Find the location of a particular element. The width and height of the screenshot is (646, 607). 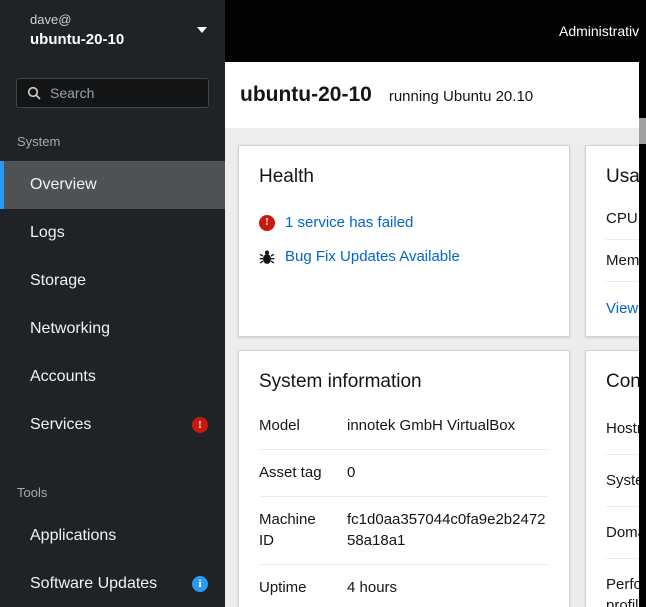

sidebar-item-software-updates: Software Updates i is located at coordinates (112, 583).